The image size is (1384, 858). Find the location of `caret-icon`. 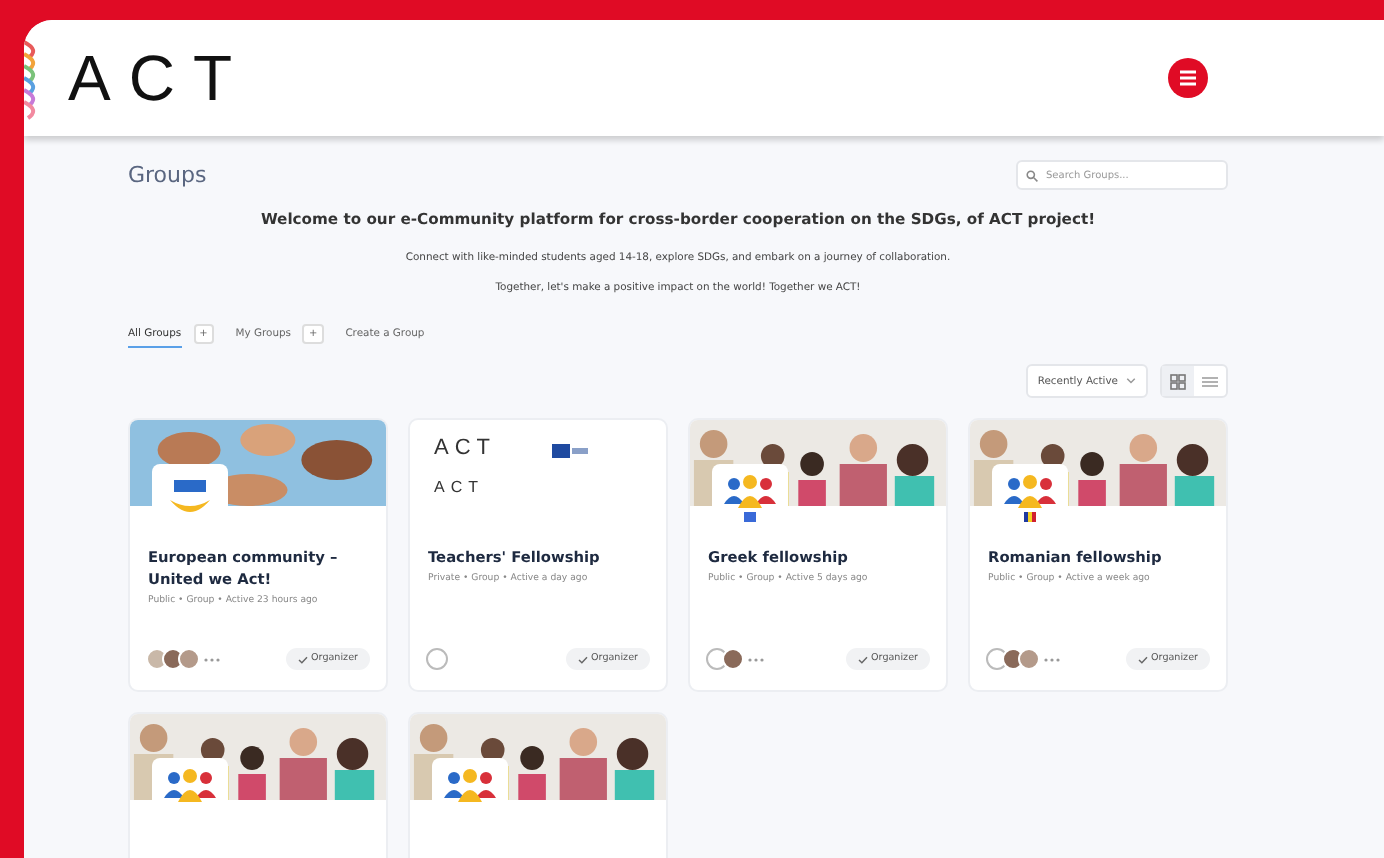

caret-icon is located at coordinates (1131, 381).